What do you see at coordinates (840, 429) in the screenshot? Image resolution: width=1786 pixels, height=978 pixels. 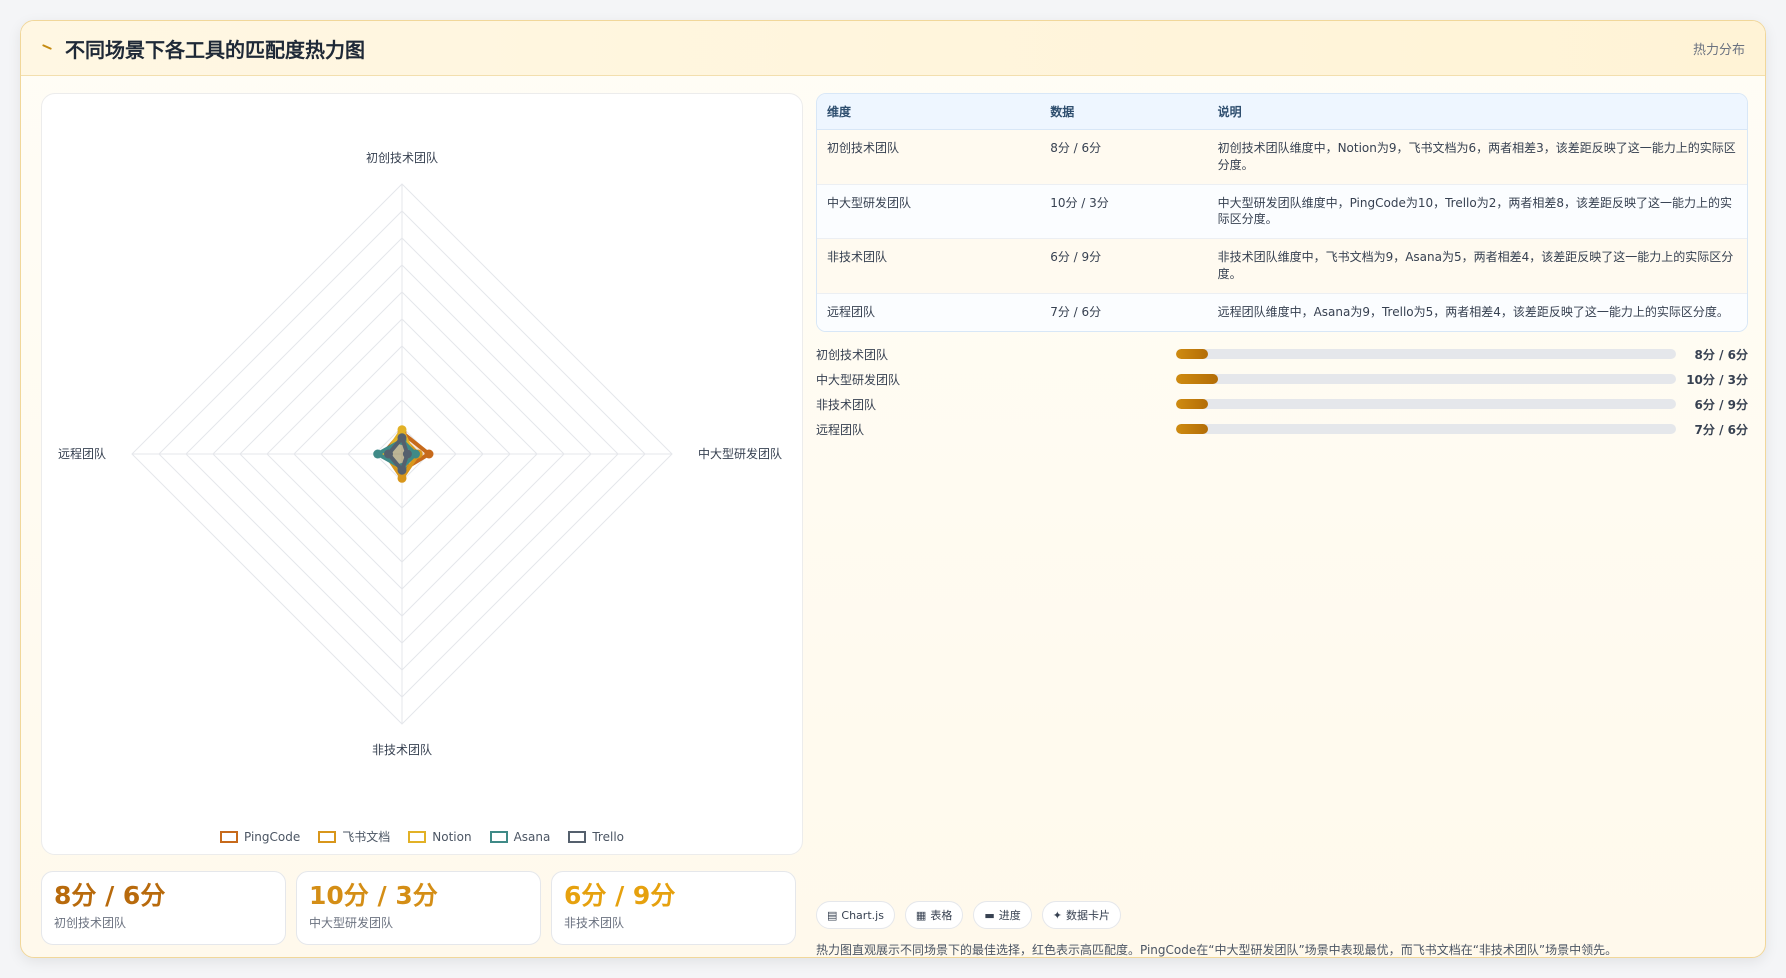 I see `progress-label: 远程团队` at bounding box center [840, 429].